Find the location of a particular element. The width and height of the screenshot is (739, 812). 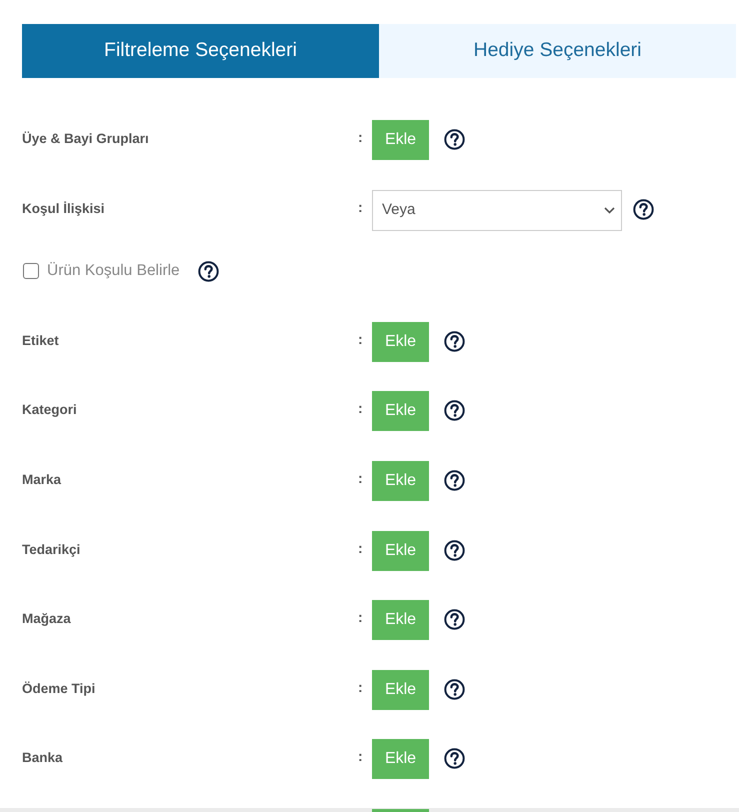

field-label: Kategori is located at coordinates (49, 410).